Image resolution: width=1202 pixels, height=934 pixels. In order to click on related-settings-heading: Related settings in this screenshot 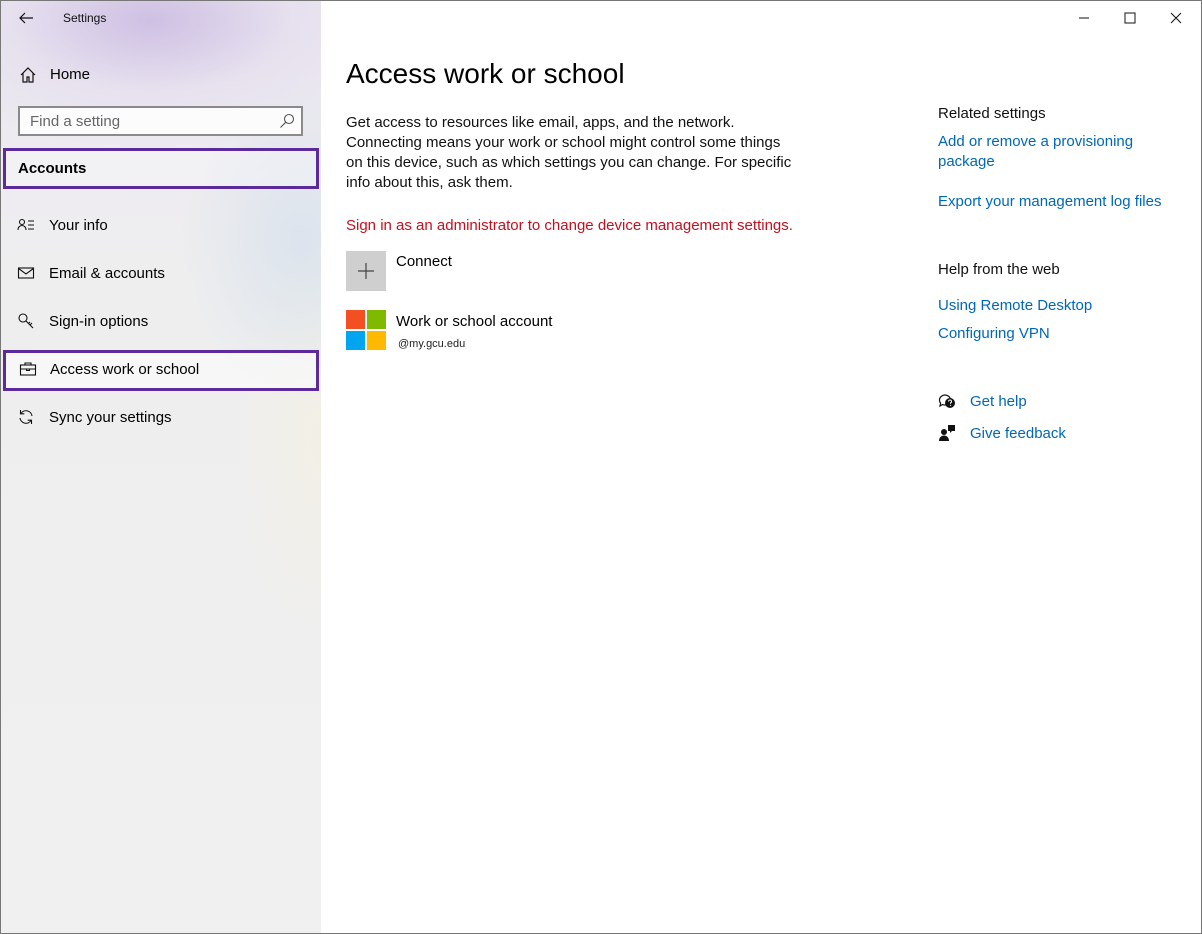, I will do `click(992, 113)`.